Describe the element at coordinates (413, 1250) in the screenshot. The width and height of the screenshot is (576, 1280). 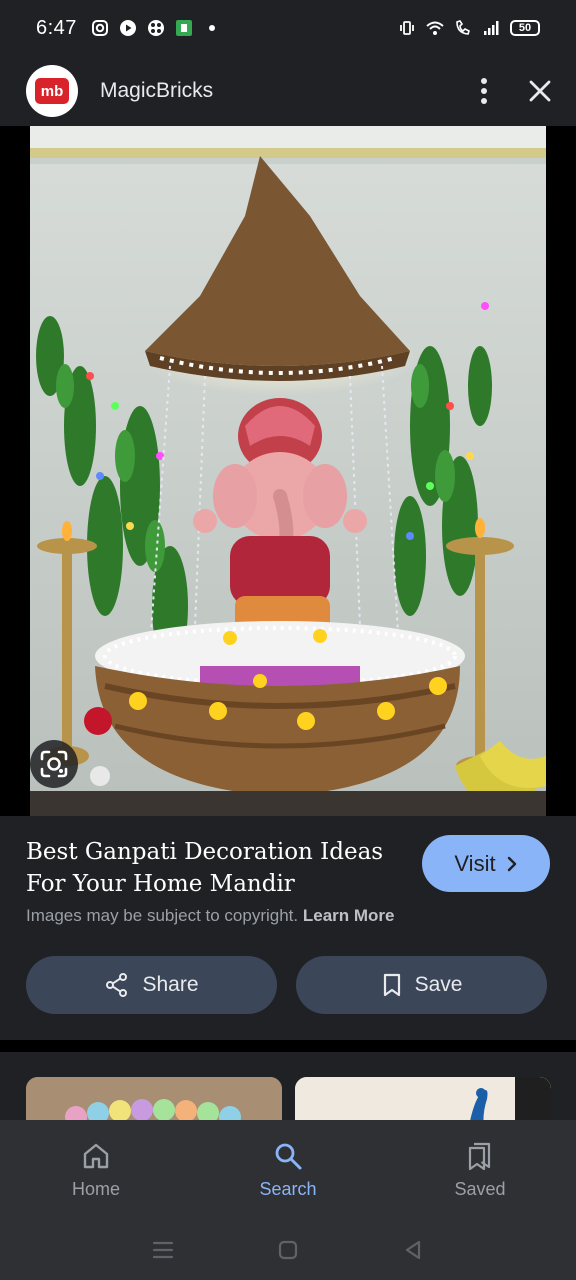
I see `back-icon` at that location.